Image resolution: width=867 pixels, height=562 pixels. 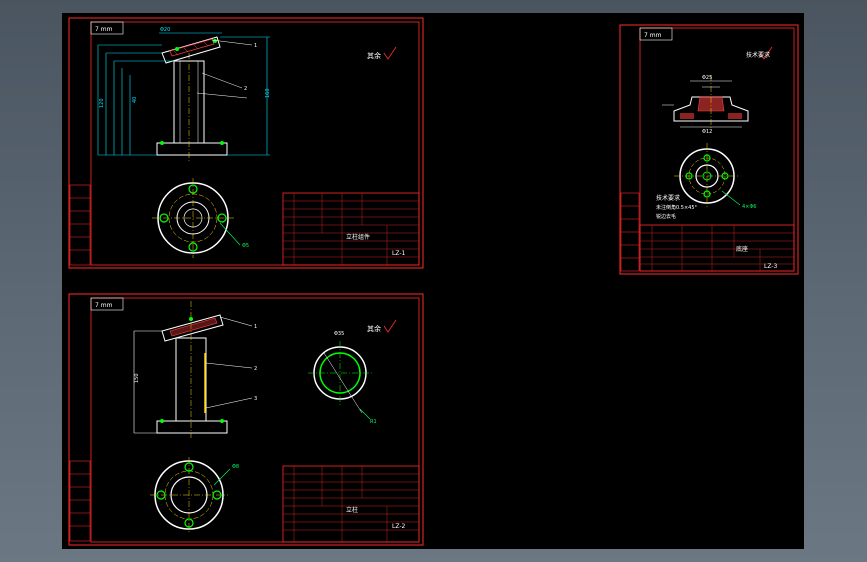 What do you see at coordinates (245, 246) in the screenshot?
I see `hole-callout: Φ5` at bounding box center [245, 246].